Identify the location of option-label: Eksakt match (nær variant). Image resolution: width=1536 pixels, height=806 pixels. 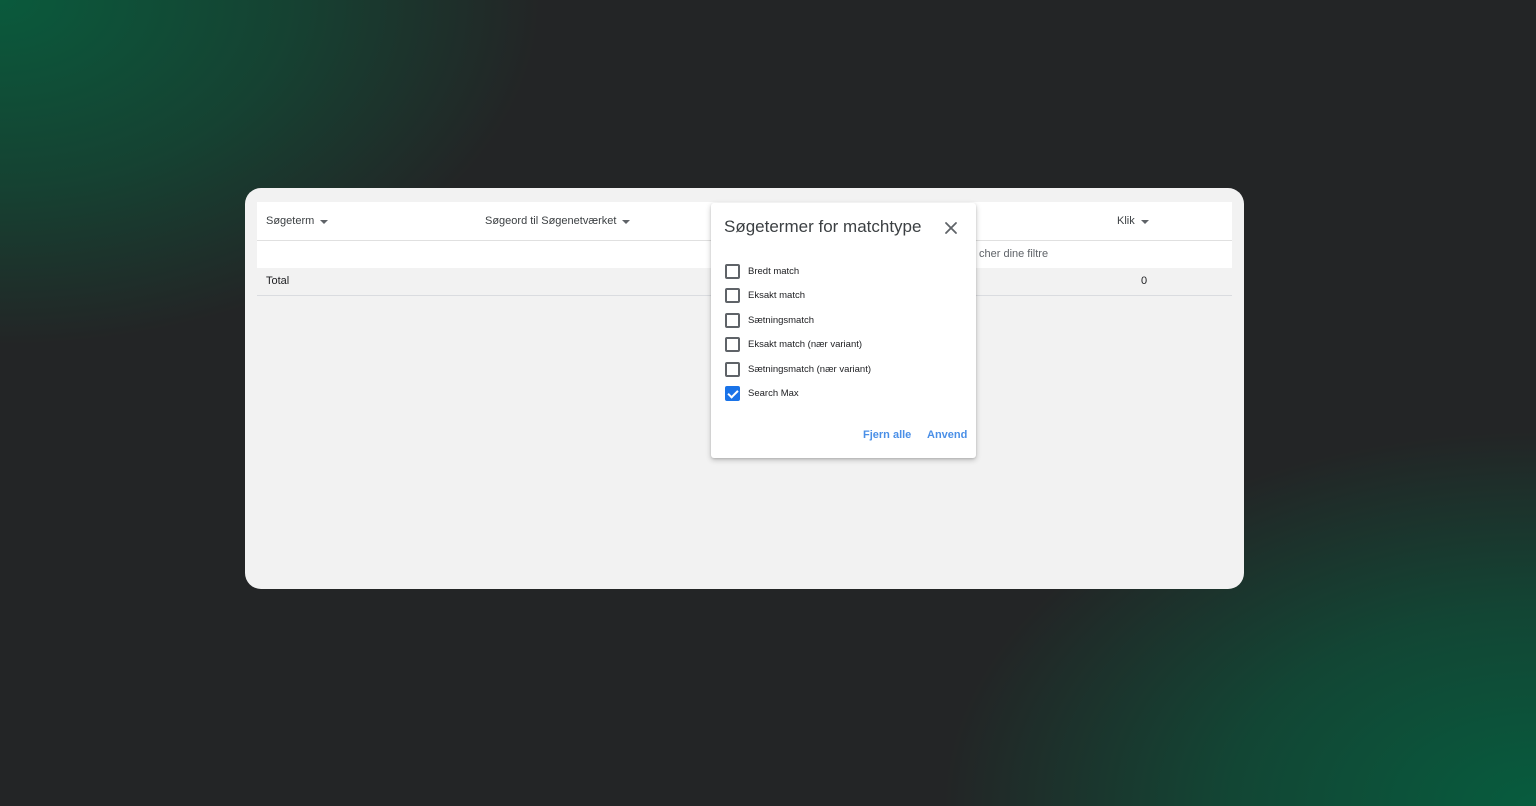
(805, 345).